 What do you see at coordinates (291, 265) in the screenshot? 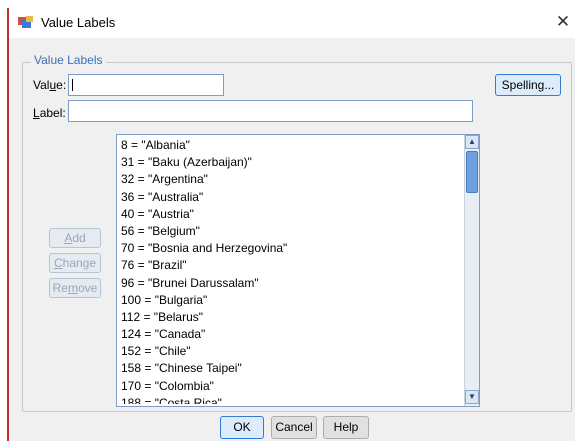
I see `list-item: 76 = "Brazil"` at bounding box center [291, 265].